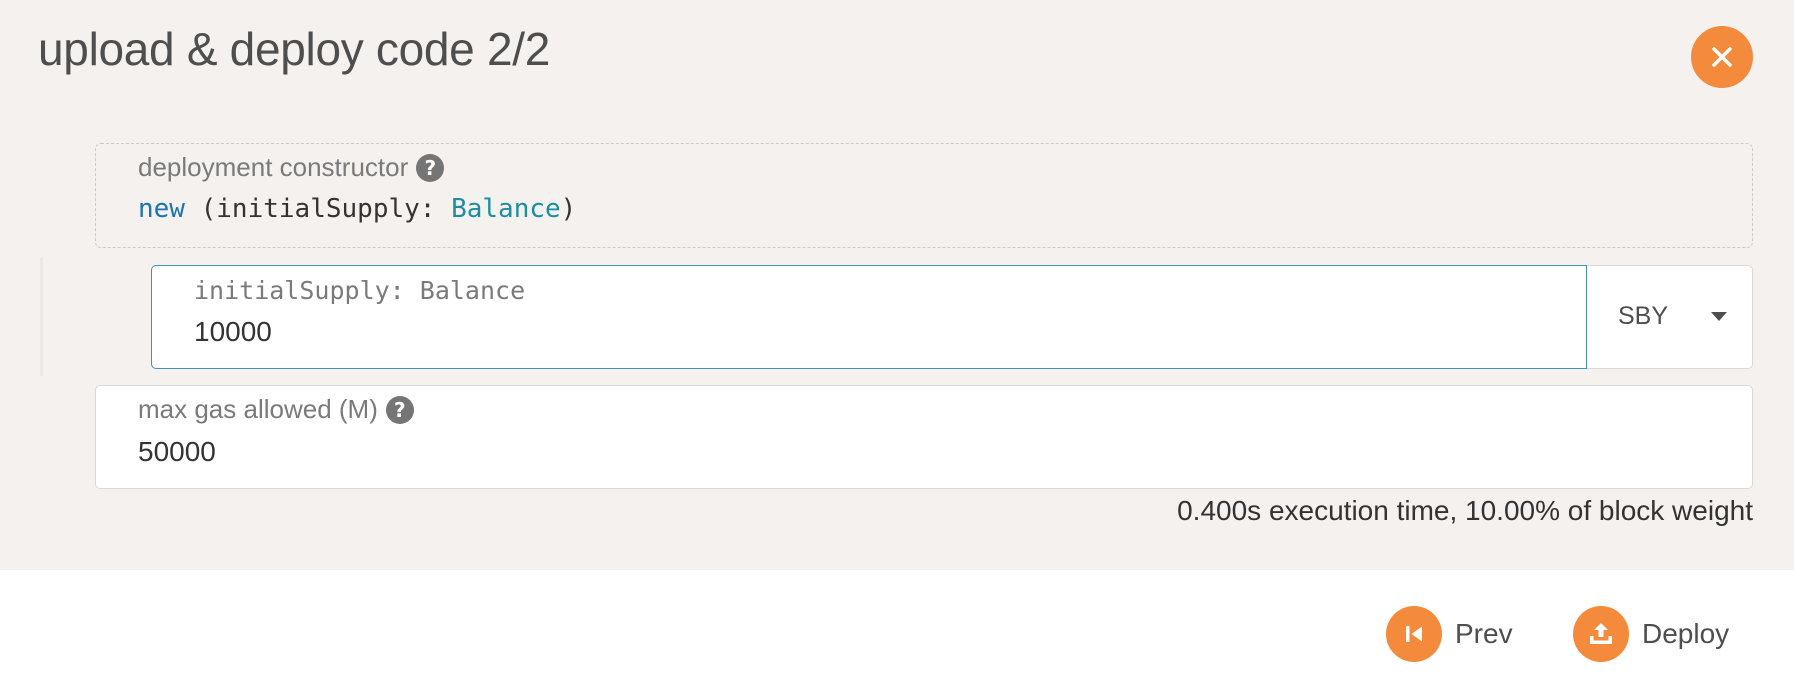 This screenshot has width=1794, height=698. Describe the element at coordinates (924, 437) in the screenshot. I see `max-gas-input: max gas allowed (M) ? 50000` at that location.